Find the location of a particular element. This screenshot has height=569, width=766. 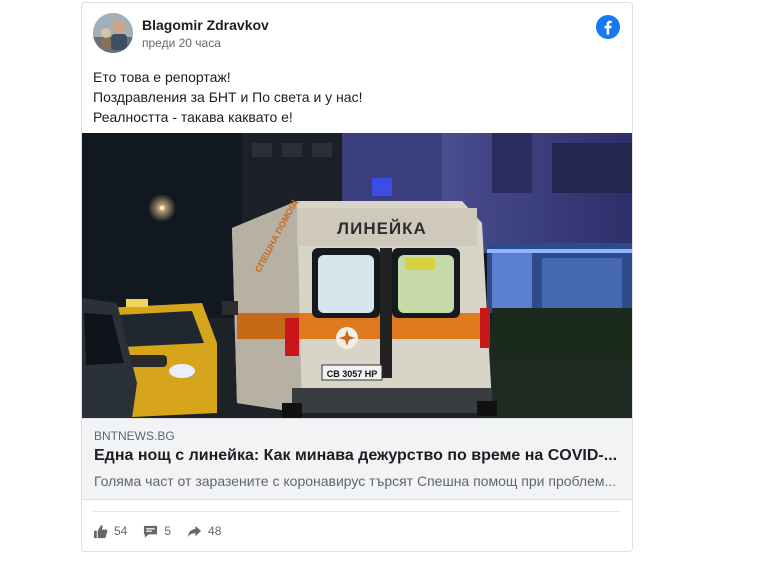

thumbs-up-icon is located at coordinates (100, 531).